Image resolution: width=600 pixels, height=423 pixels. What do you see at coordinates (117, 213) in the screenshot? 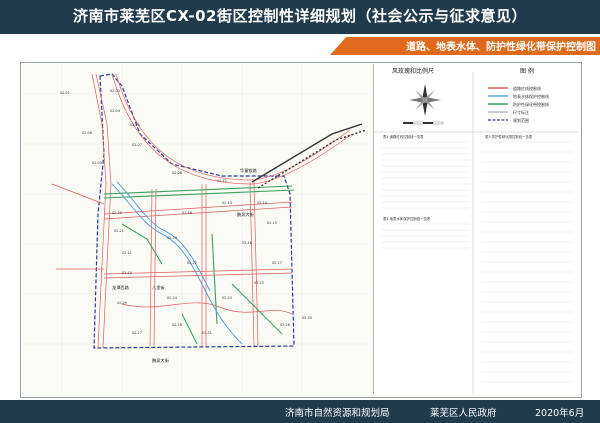
I see `block-label: 02-20` at bounding box center [117, 213].